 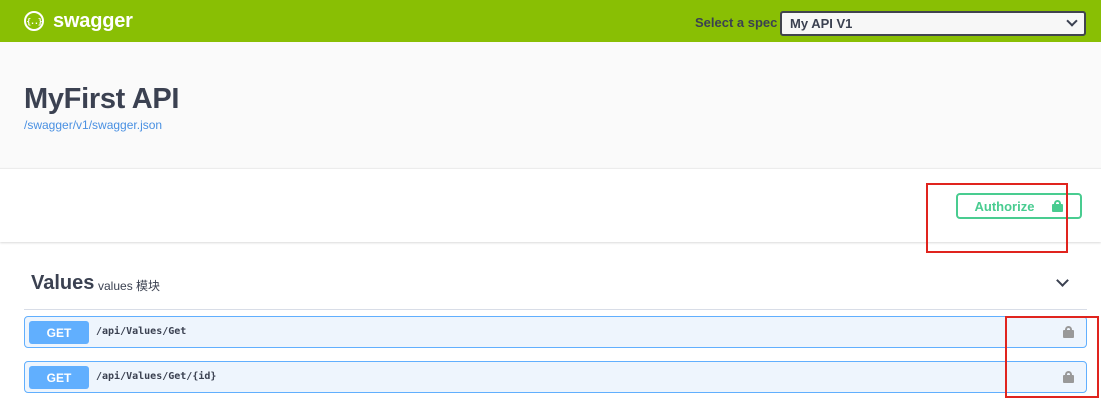 I want to click on brand-name: swagger, so click(x=93, y=20).